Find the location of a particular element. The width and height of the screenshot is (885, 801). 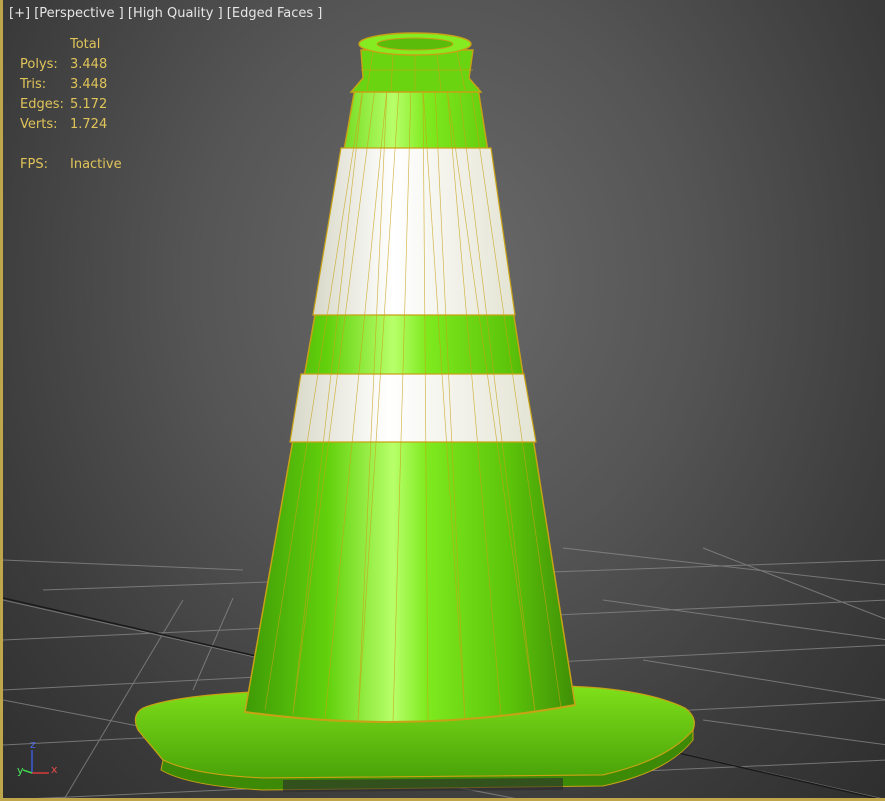

stats-header: Total is located at coordinates (85, 44).